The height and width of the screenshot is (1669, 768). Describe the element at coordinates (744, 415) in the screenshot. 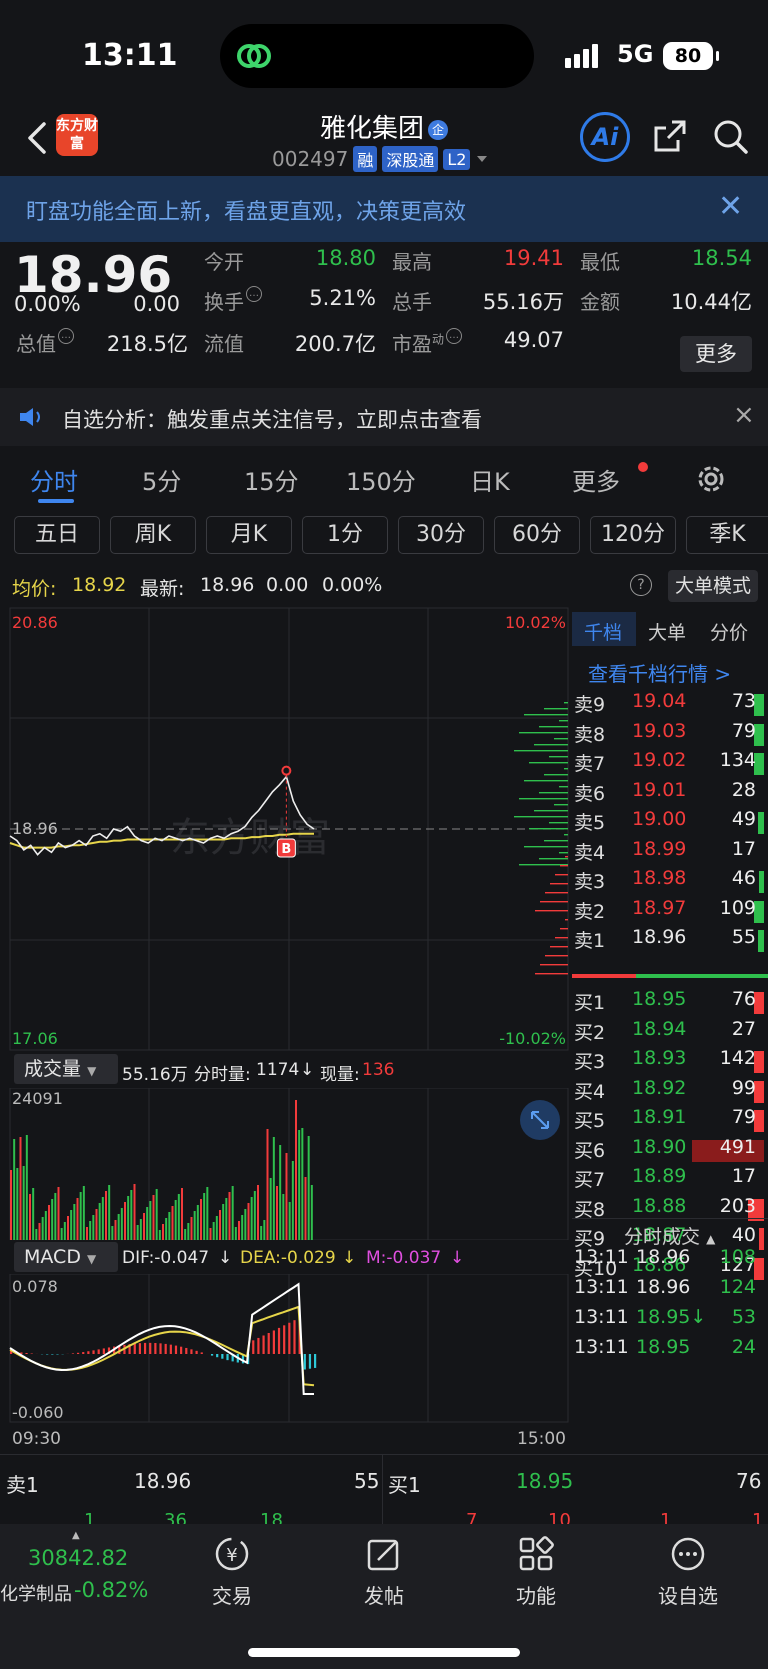

I see `close-icon: ×` at that location.